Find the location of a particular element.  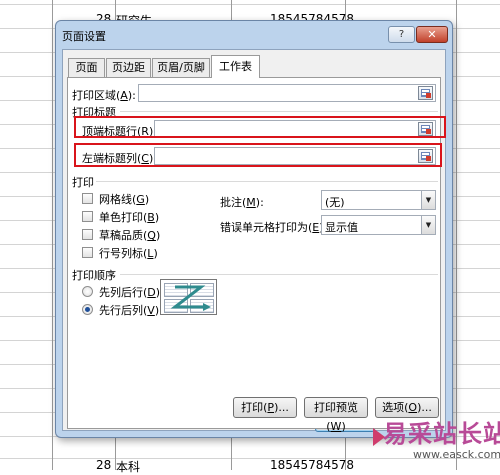

draft-quality-label-text: 草稿品质 is located at coordinates (121, 235).